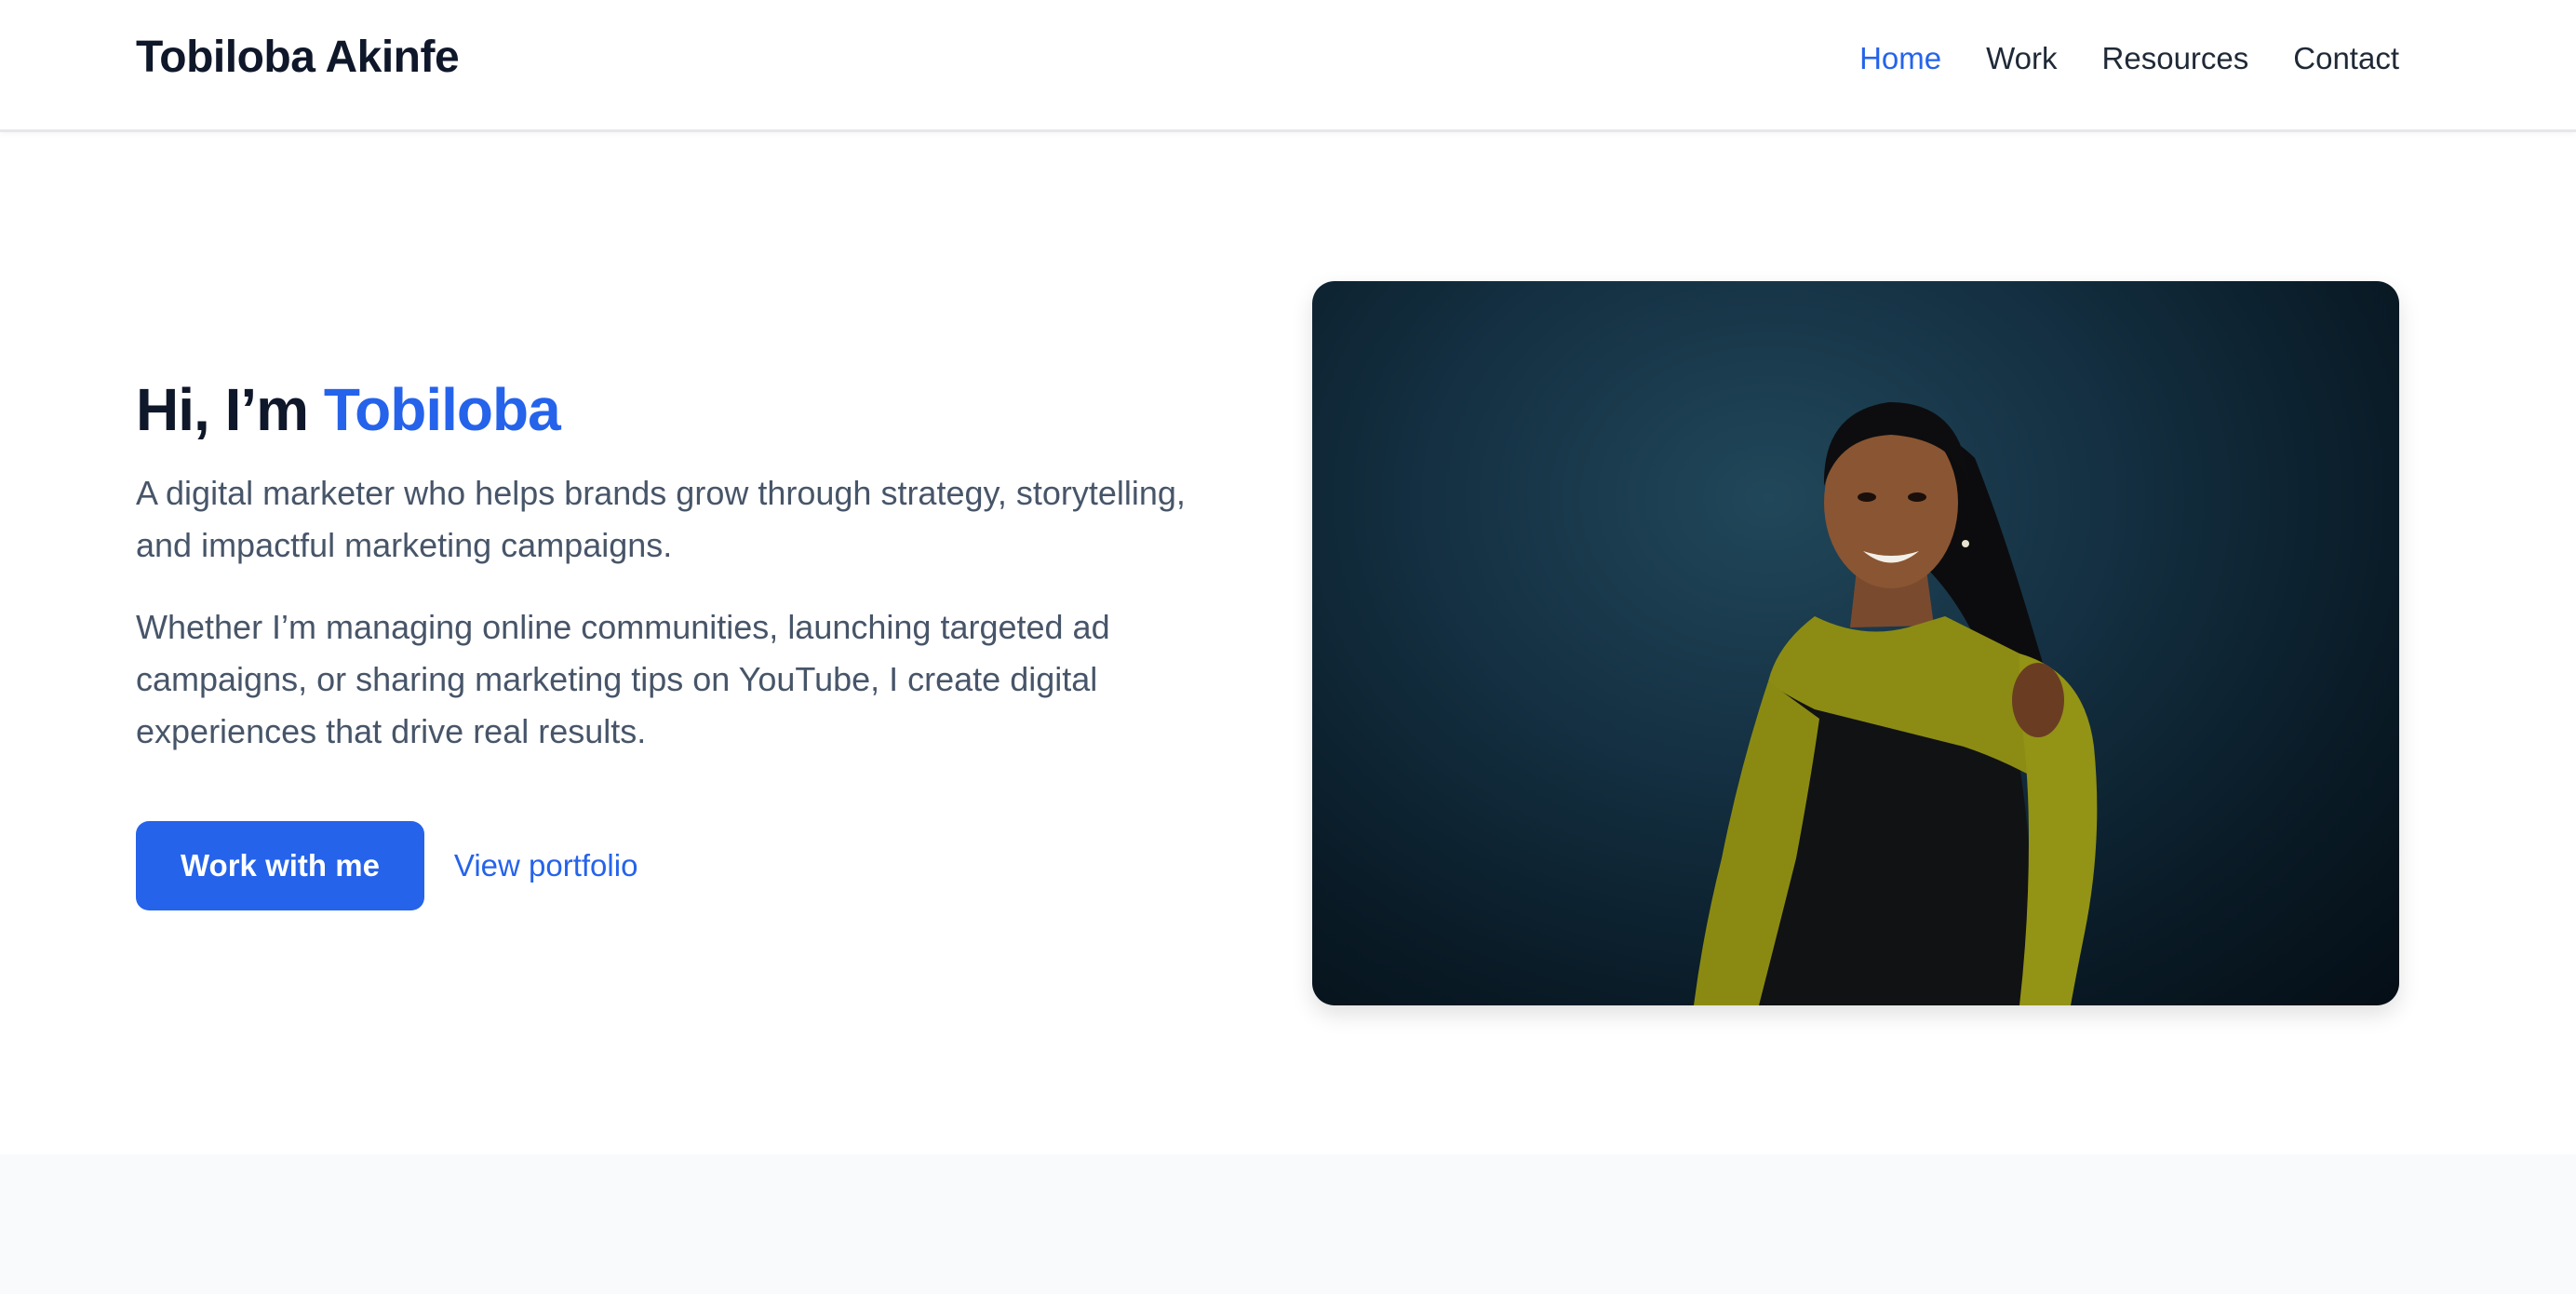 Image resolution: width=2576 pixels, height=1294 pixels. I want to click on main-nav: Home Work Resources Contact, so click(2129, 58).